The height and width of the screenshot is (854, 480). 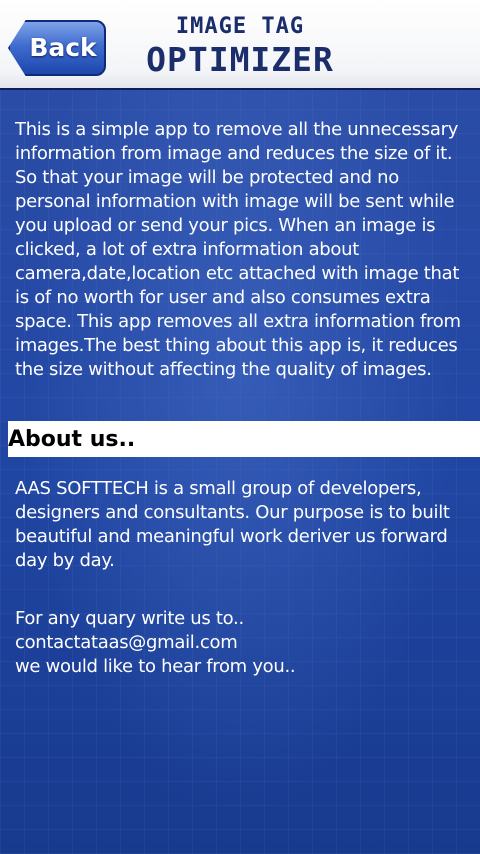 I want to click on app-title-top: IMAGE TAG, so click(x=240, y=26).